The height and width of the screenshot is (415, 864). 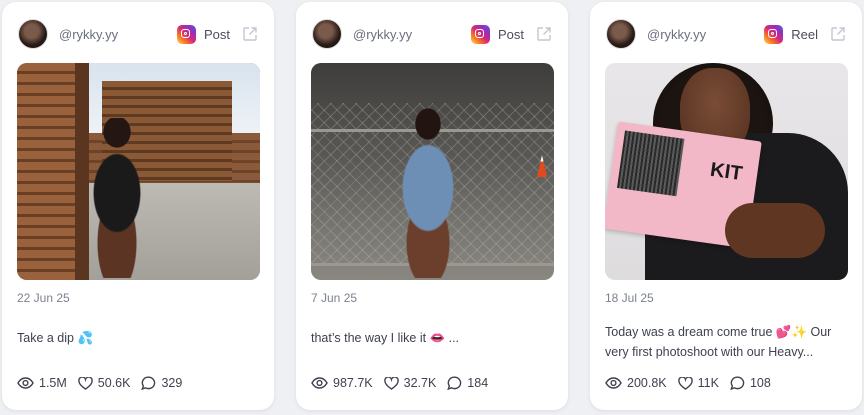 I want to click on card-header: @rykky.yy Reel, so click(x=726, y=34).